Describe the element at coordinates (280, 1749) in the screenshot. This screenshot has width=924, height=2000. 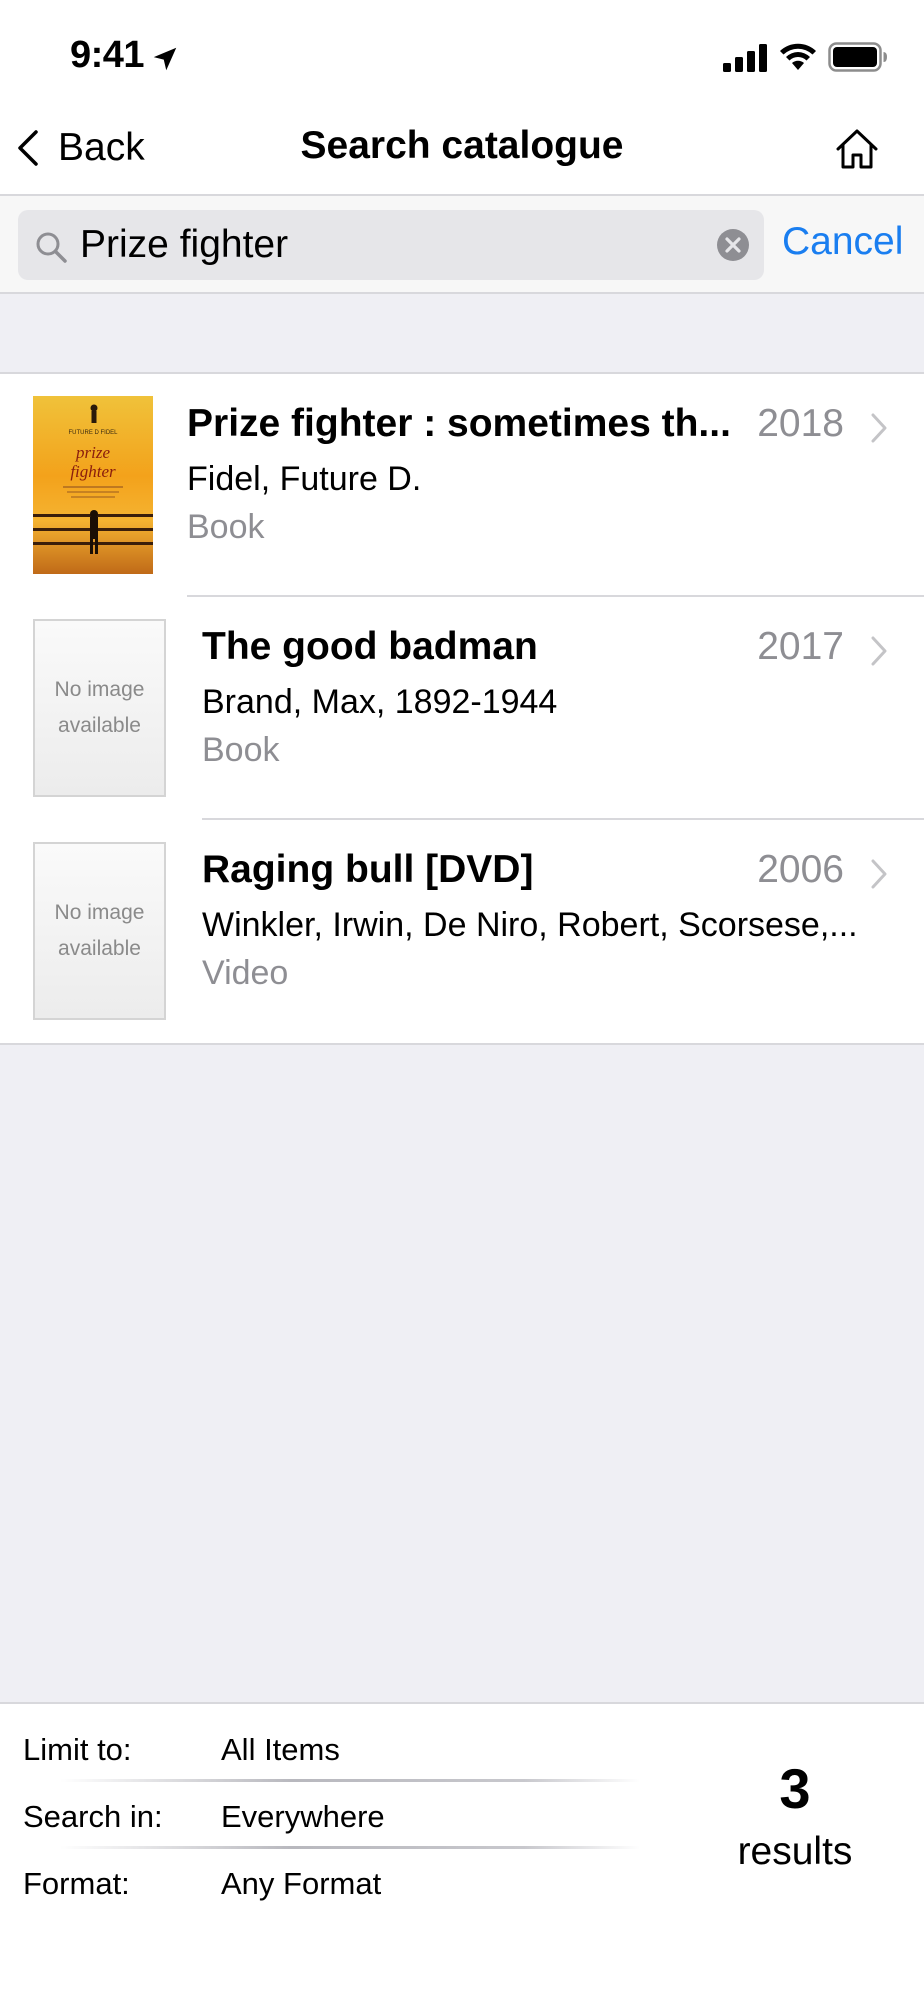
I see `limit-to-value: All Items` at that location.